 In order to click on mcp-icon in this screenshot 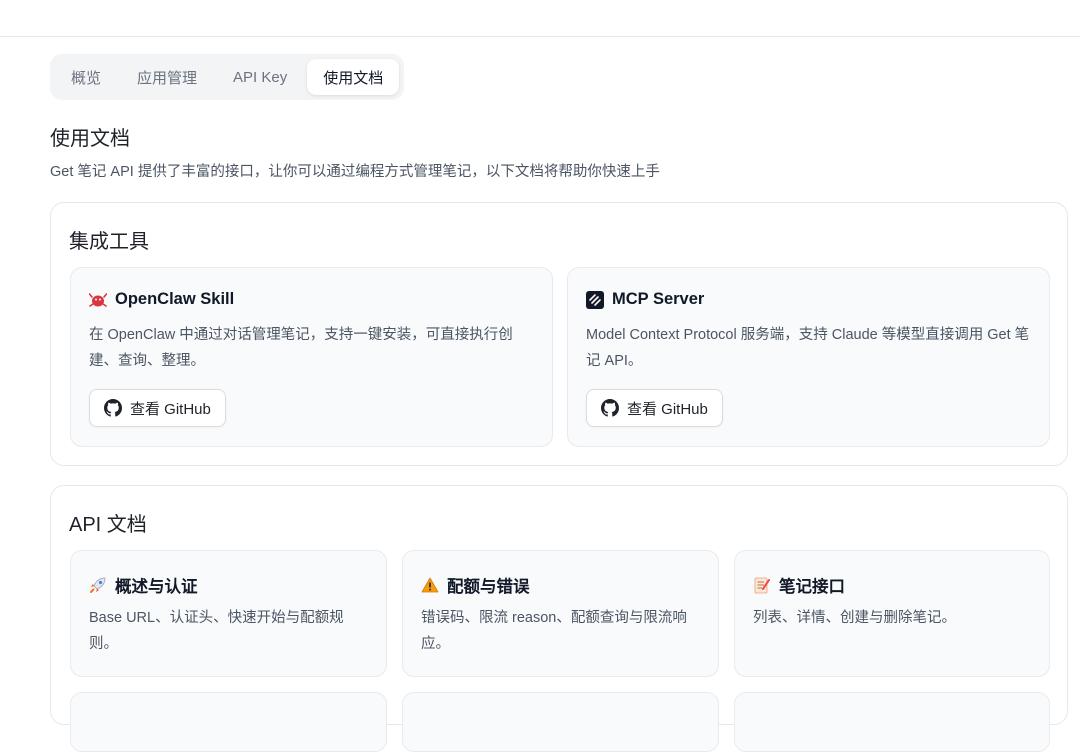, I will do `click(595, 299)`.